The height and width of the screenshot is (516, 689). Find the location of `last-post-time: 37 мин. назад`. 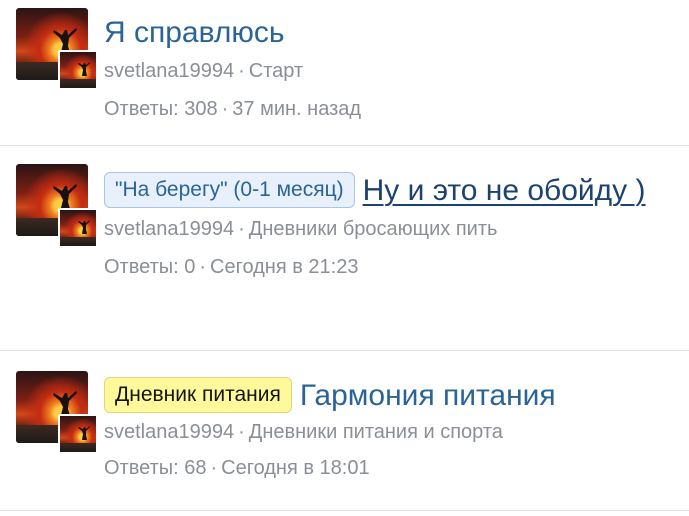

last-post-time: 37 мин. назад is located at coordinates (296, 109).